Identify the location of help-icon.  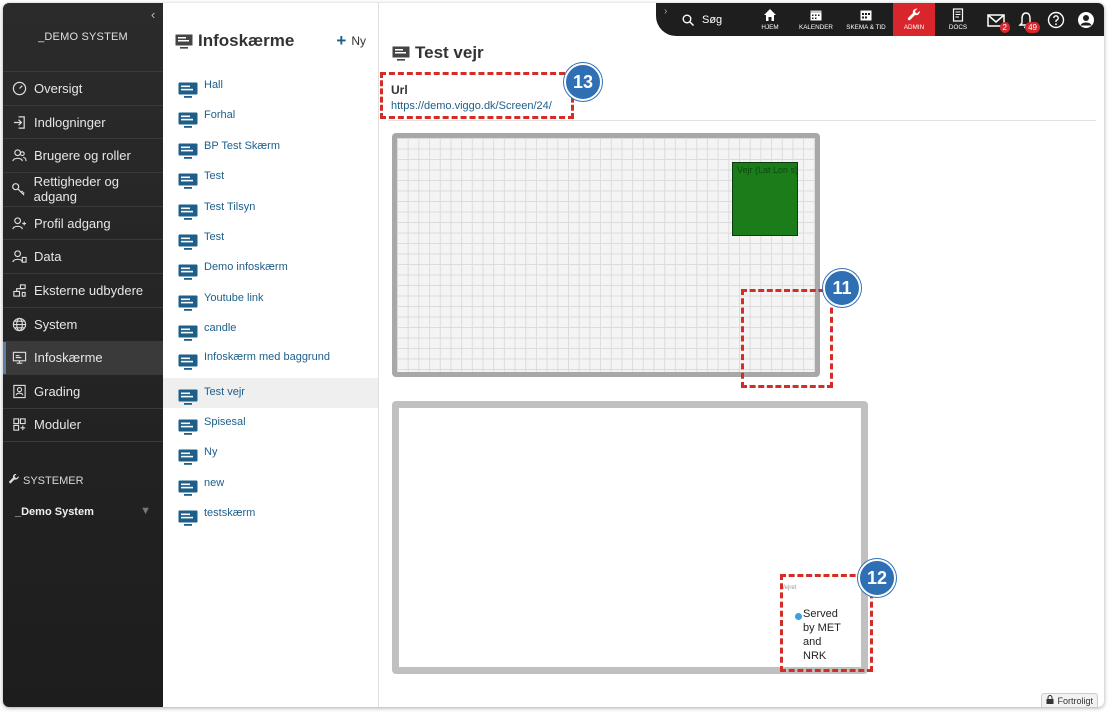
(1056, 19).